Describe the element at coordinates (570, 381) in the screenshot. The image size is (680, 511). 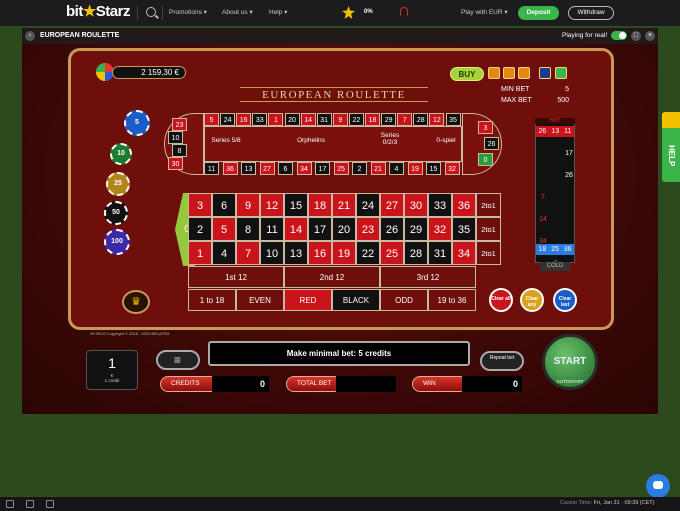
I see `autostart-label: AUTOSTART` at that location.